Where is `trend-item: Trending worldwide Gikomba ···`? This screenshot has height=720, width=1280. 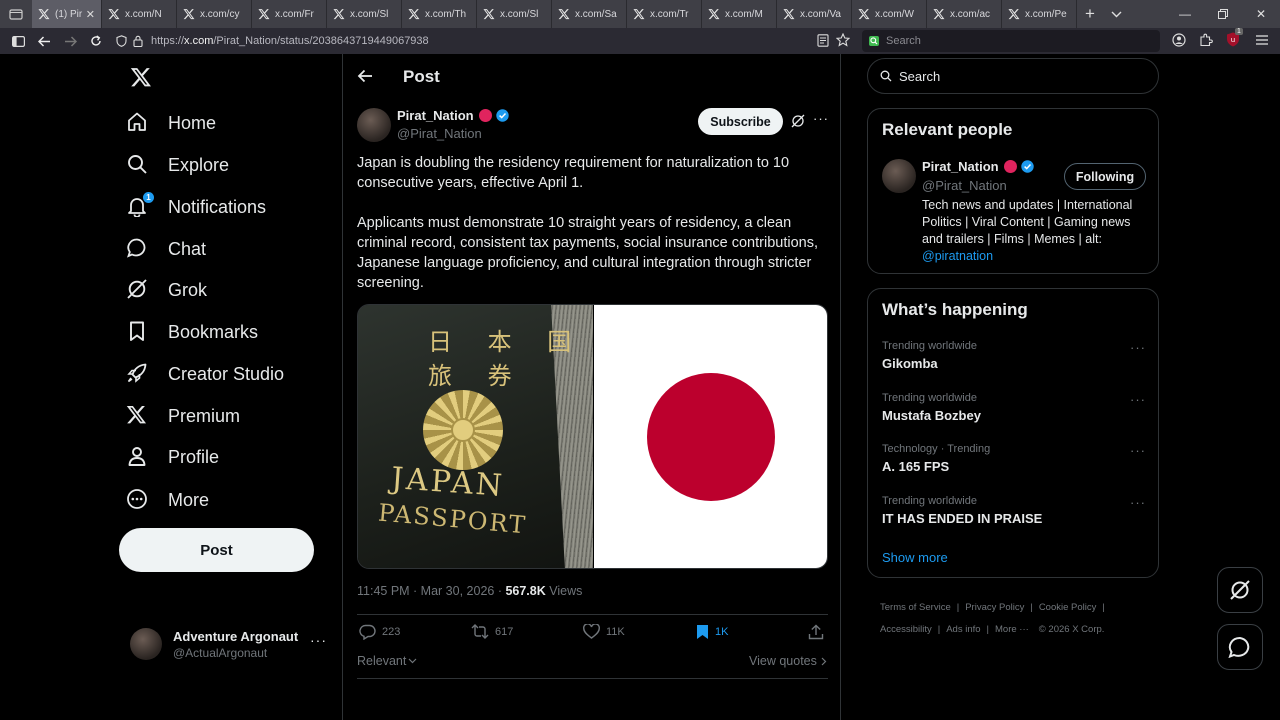
trend-item: Trending worldwide Gikomba ··· is located at coordinates (1014, 355).